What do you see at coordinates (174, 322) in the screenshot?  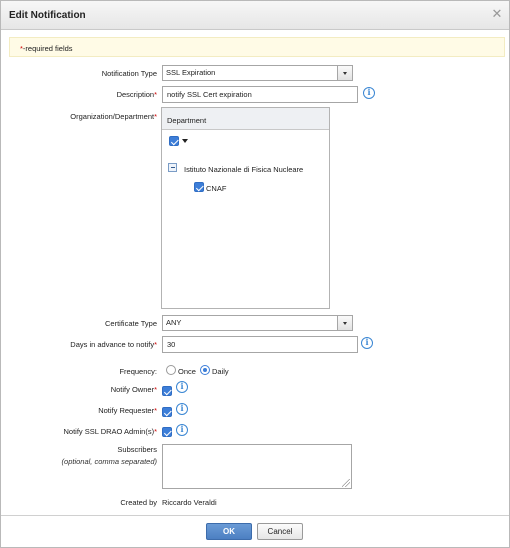 I see `certificate-type-value: ANY` at bounding box center [174, 322].